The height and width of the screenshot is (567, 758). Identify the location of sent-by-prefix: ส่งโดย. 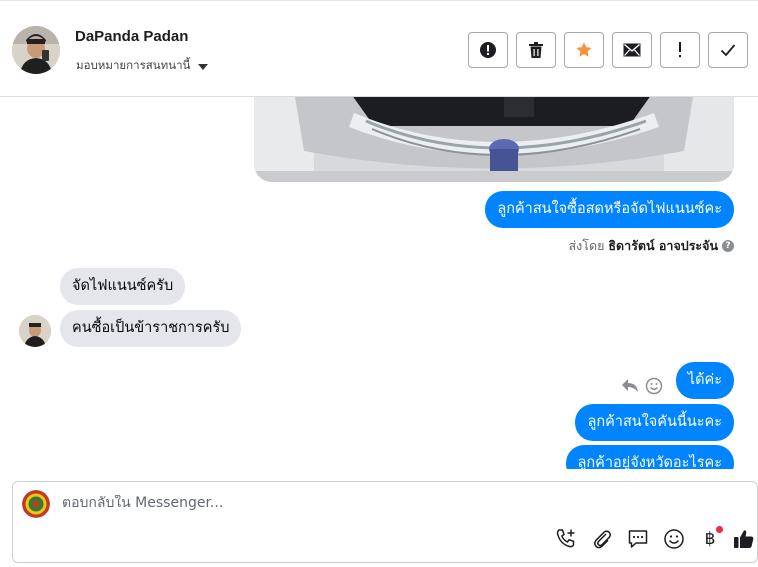
(586, 245).